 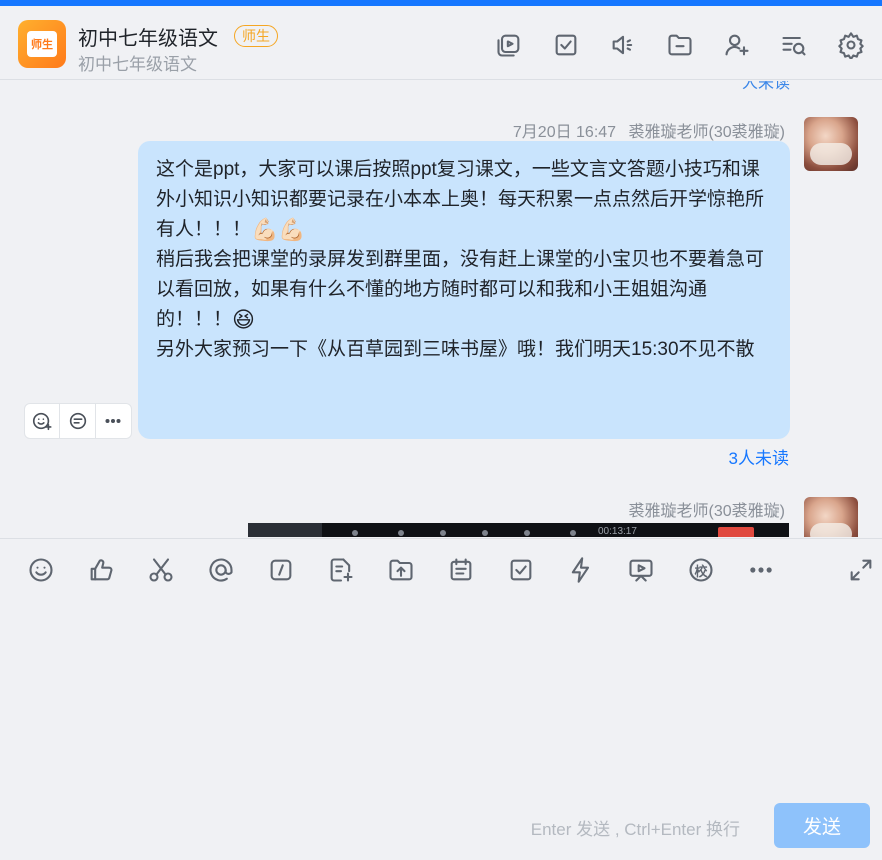 What do you see at coordinates (555, 530) in the screenshot?
I see `screenshot-toolbar-preview: 00:13:17` at bounding box center [555, 530].